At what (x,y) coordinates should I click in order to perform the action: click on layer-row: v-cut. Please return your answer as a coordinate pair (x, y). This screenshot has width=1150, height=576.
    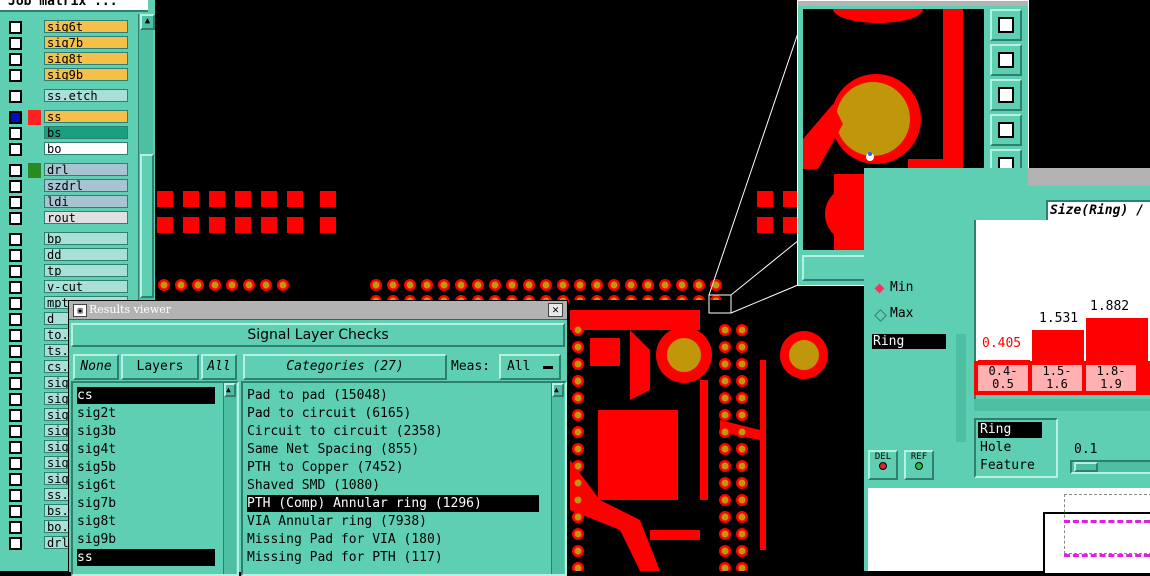
    Looking at the image, I should click on (67, 287).